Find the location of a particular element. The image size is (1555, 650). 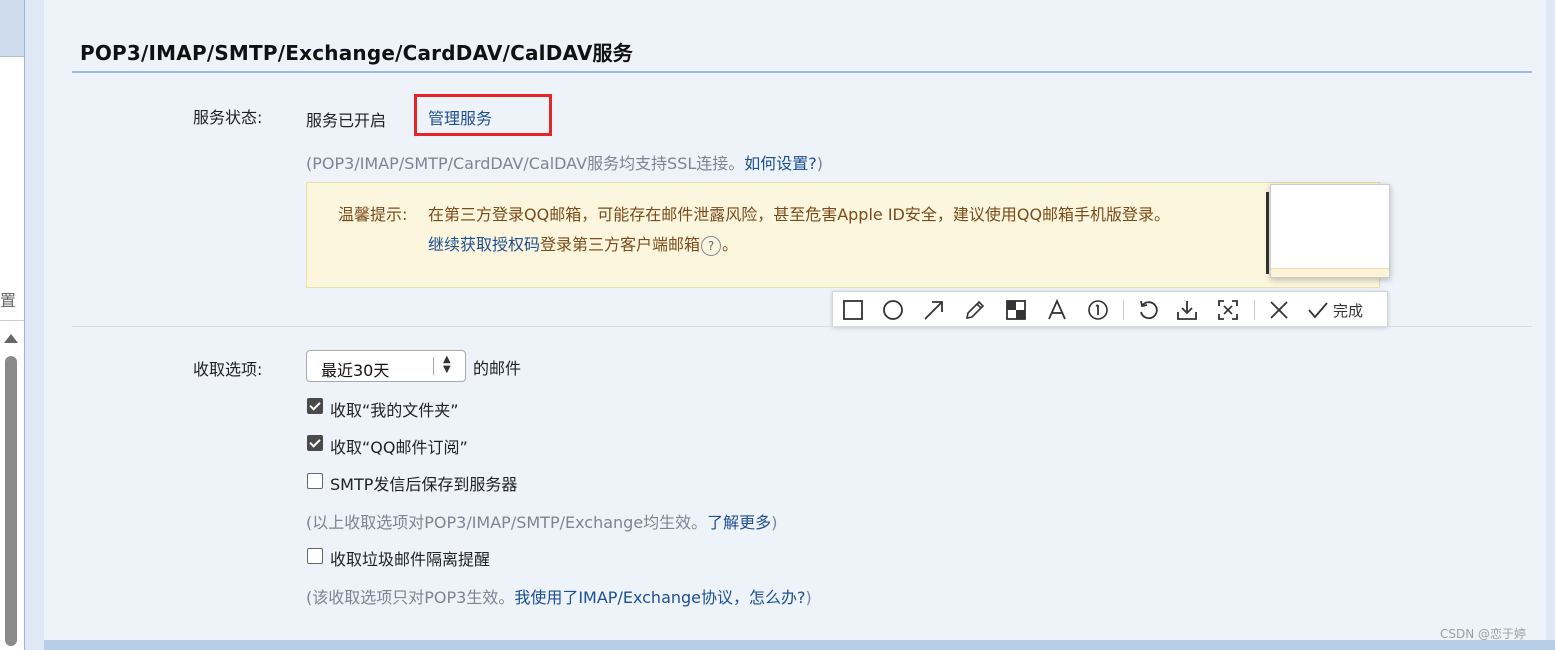

ocr-icon is located at coordinates (1228, 310).